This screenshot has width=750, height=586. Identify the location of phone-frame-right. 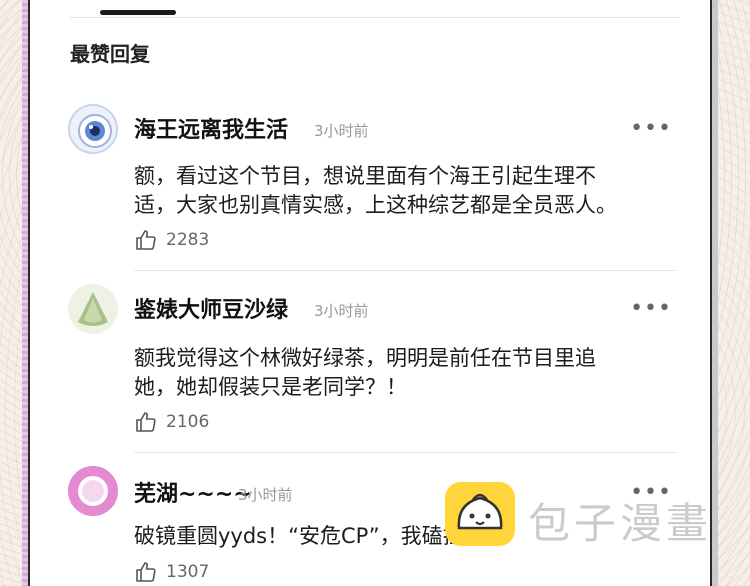
(715, 293).